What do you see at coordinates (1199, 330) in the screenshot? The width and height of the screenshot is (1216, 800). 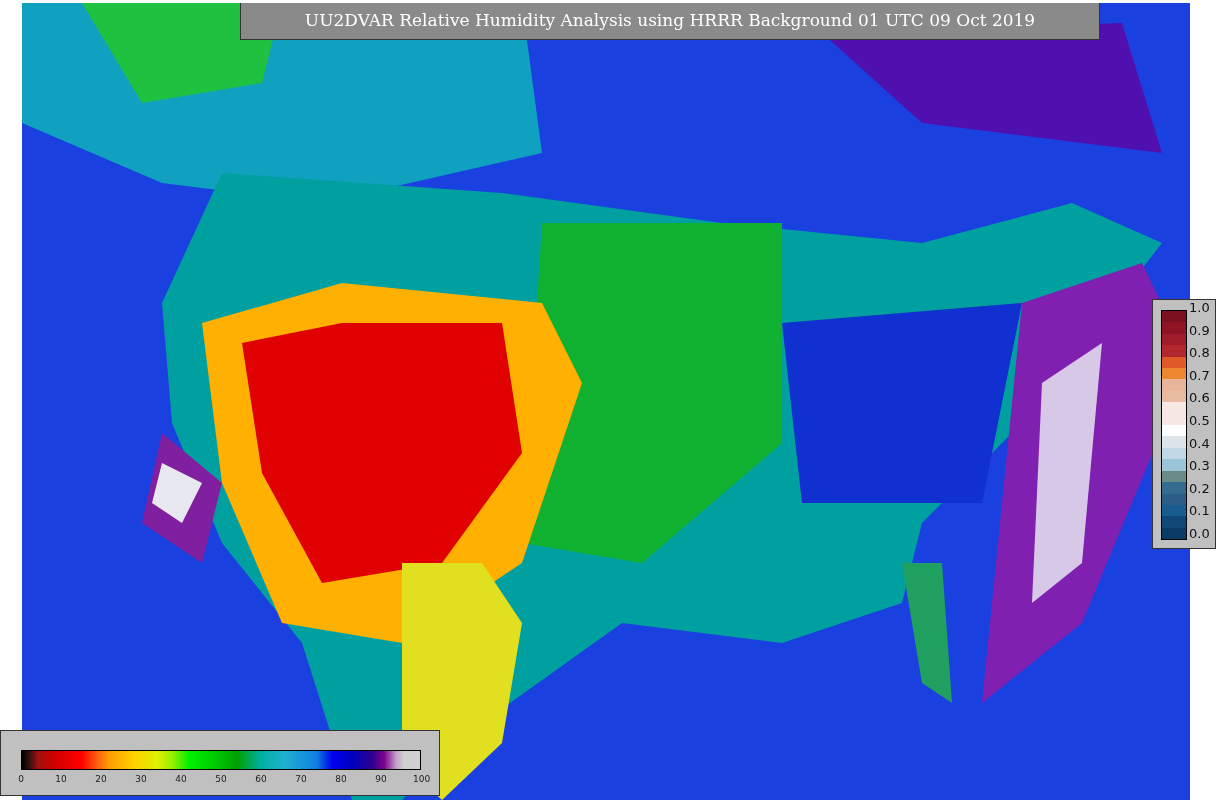 I see `colorbar-label: 0.9` at bounding box center [1199, 330].